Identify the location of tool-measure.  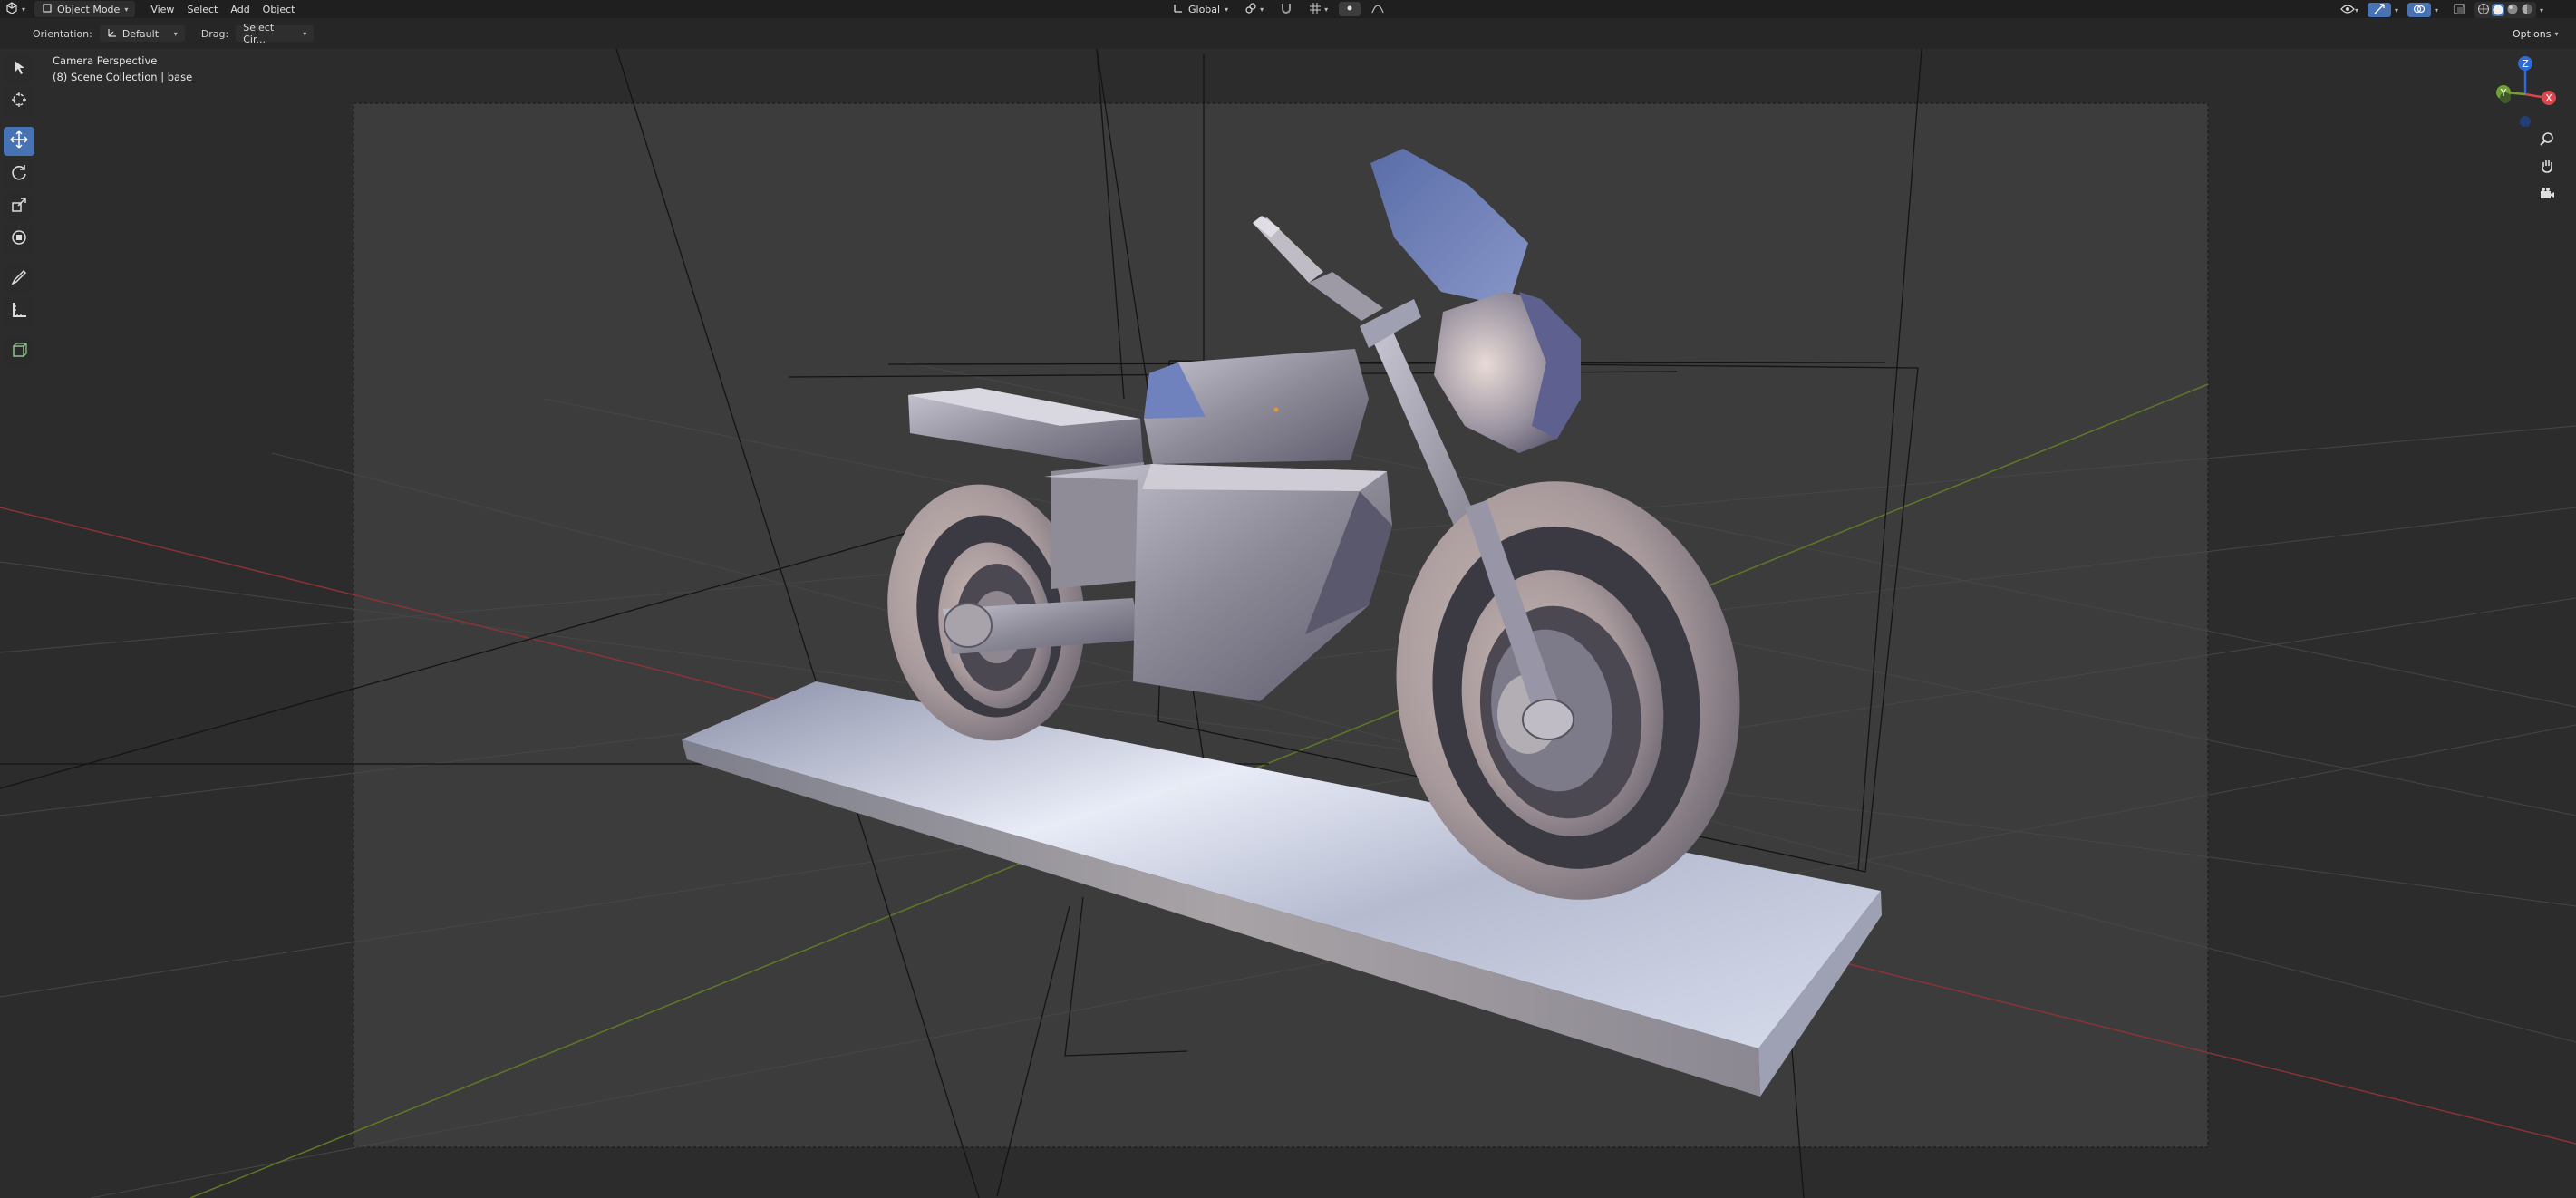
(19, 311).